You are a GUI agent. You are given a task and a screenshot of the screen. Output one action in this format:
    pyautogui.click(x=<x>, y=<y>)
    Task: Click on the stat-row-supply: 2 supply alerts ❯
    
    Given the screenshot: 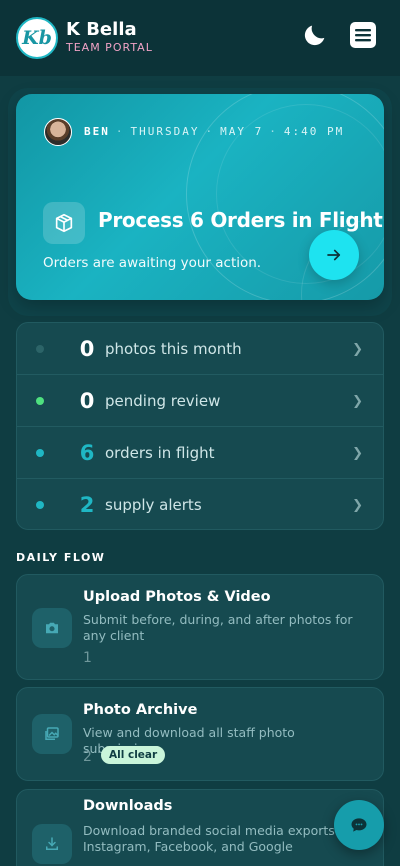 What is the action you would take?
    pyautogui.click(x=200, y=504)
    